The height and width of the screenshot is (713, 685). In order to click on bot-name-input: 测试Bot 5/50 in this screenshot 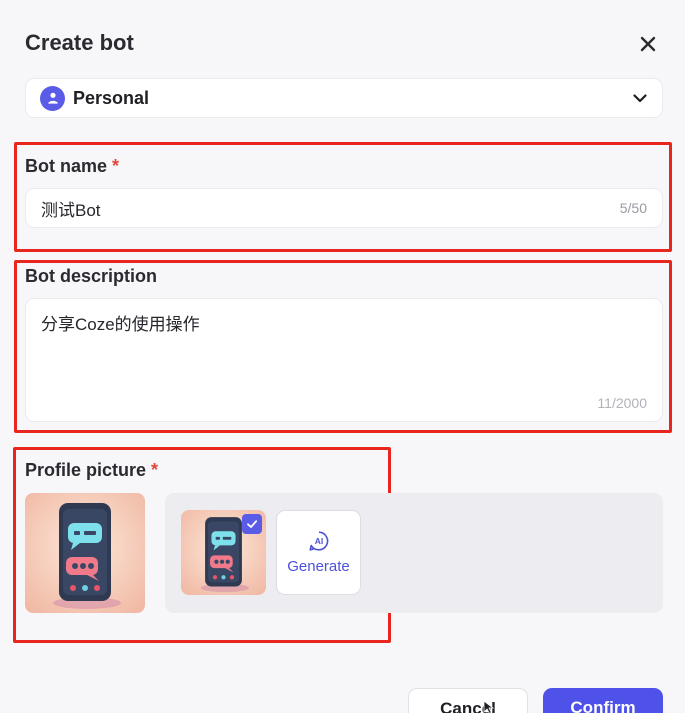, I will do `click(344, 208)`.